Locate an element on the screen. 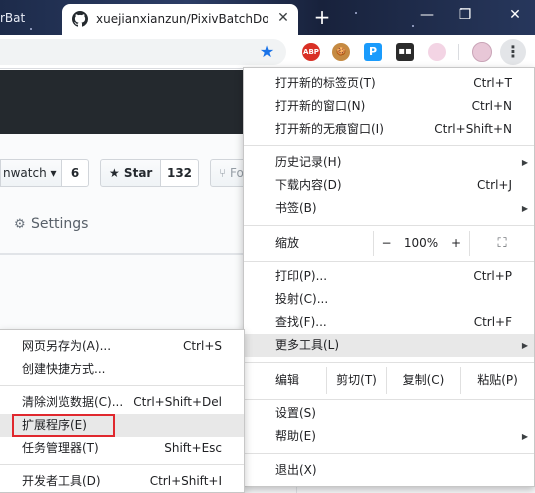 This screenshot has width=535, height=493. zoom-out-button: − is located at coordinates (386, 243).